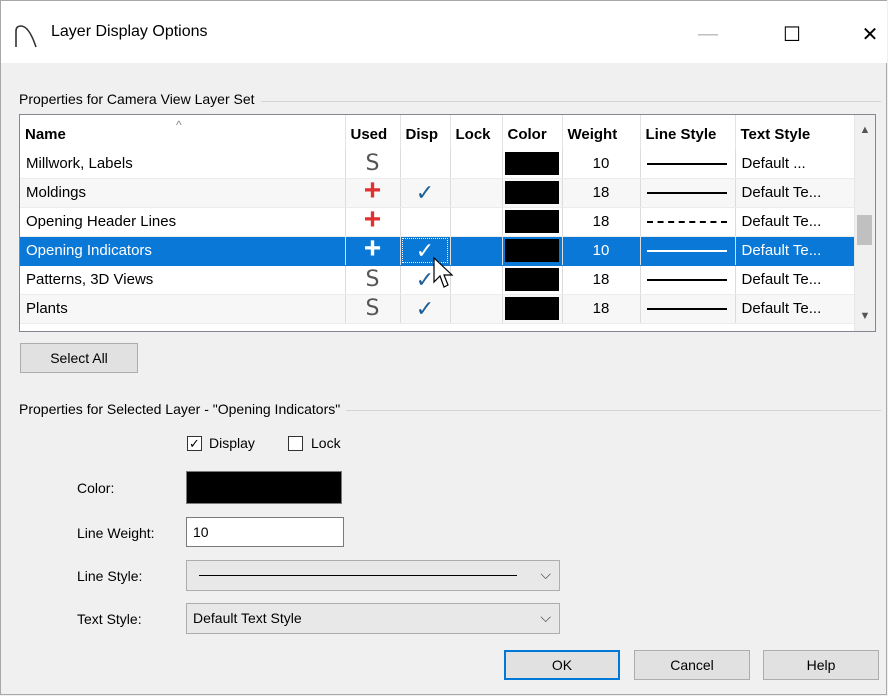  What do you see at coordinates (532, 132) in the screenshot?
I see `col-header-color: Color` at bounding box center [532, 132].